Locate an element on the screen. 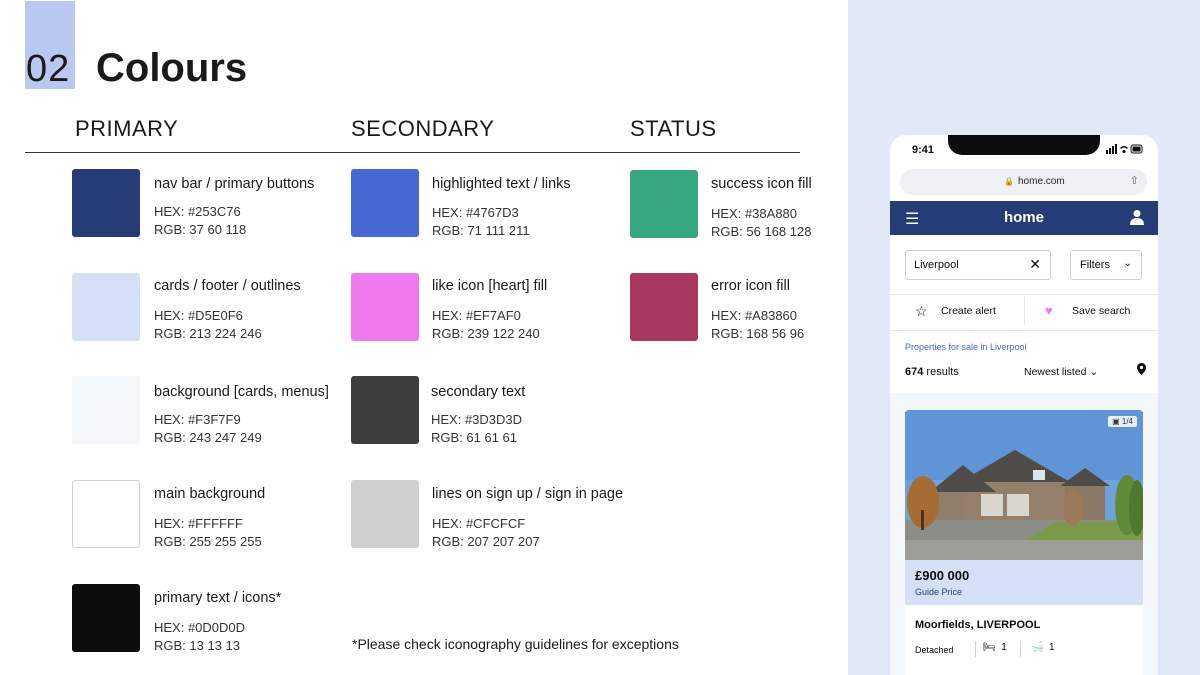  save-search-button: Save search is located at coordinates (1101, 311).